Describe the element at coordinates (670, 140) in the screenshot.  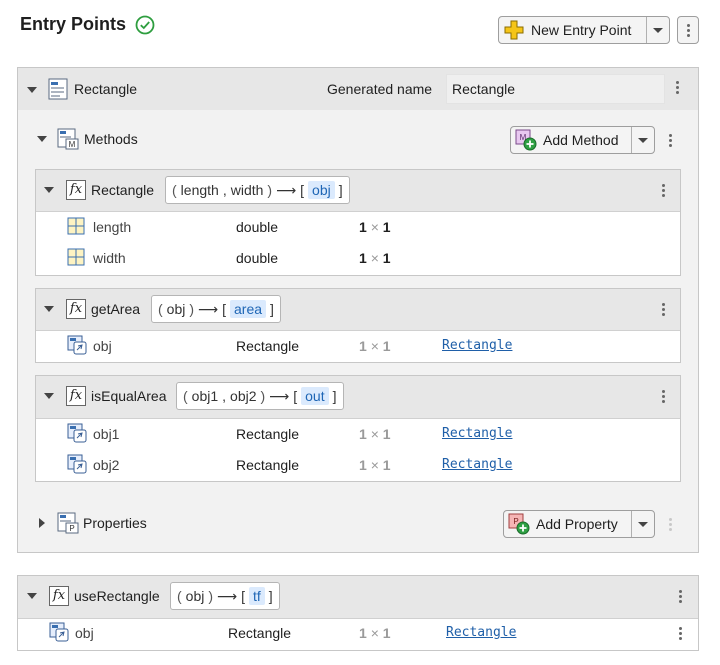
I see `methods-more-button` at that location.